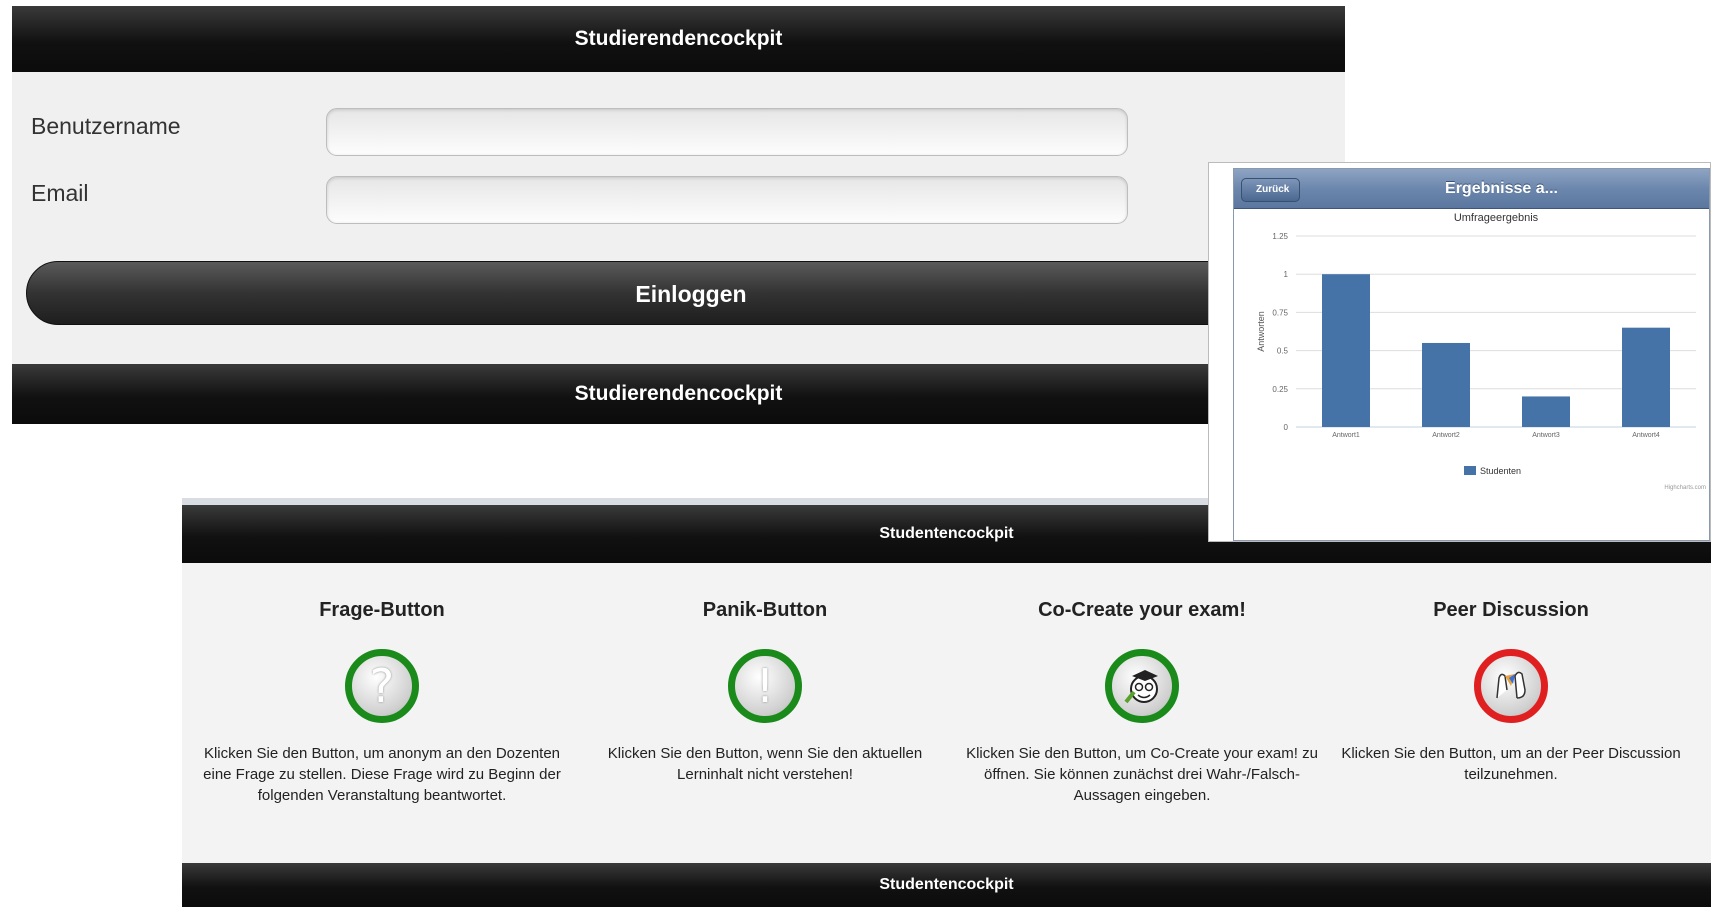  What do you see at coordinates (1546, 411) in the screenshot?
I see `bar-antwort3` at bounding box center [1546, 411].